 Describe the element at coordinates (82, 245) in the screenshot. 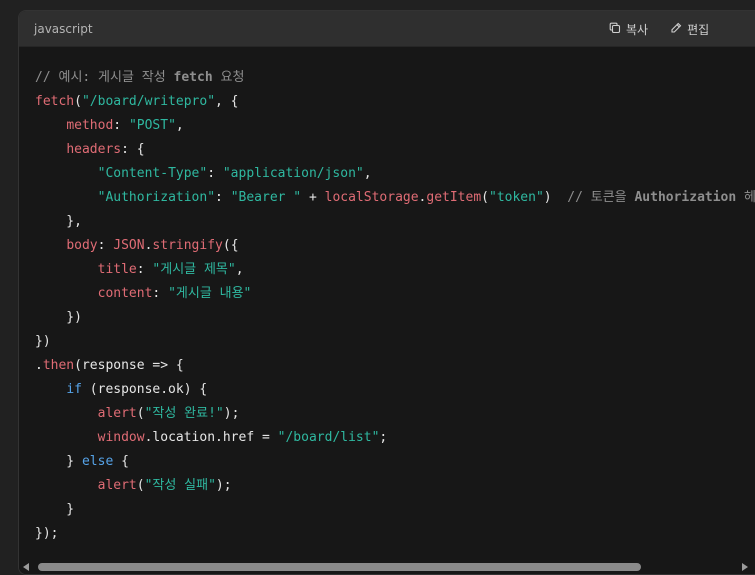

I see `code-token: body` at that location.